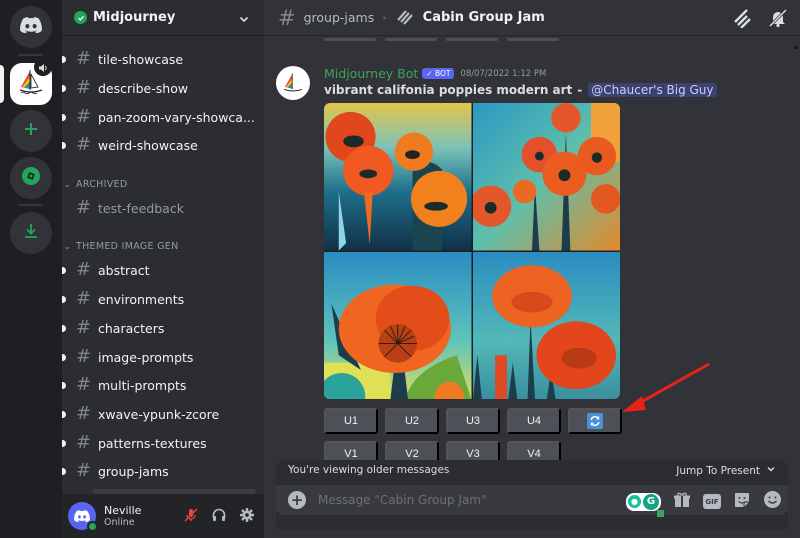 Image resolution: width=800 pixels, height=538 pixels. Describe the element at coordinates (503, 73) in the screenshot. I see `message-timestamp: 08/07/2022 1:12 PM` at that location.